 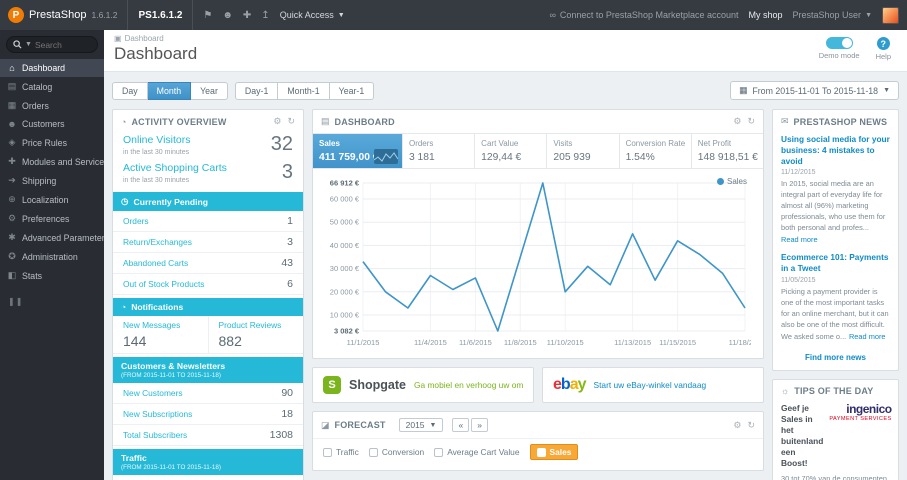 I want to click on kpi-orders: Orders 3 181, so click(x=437, y=151).